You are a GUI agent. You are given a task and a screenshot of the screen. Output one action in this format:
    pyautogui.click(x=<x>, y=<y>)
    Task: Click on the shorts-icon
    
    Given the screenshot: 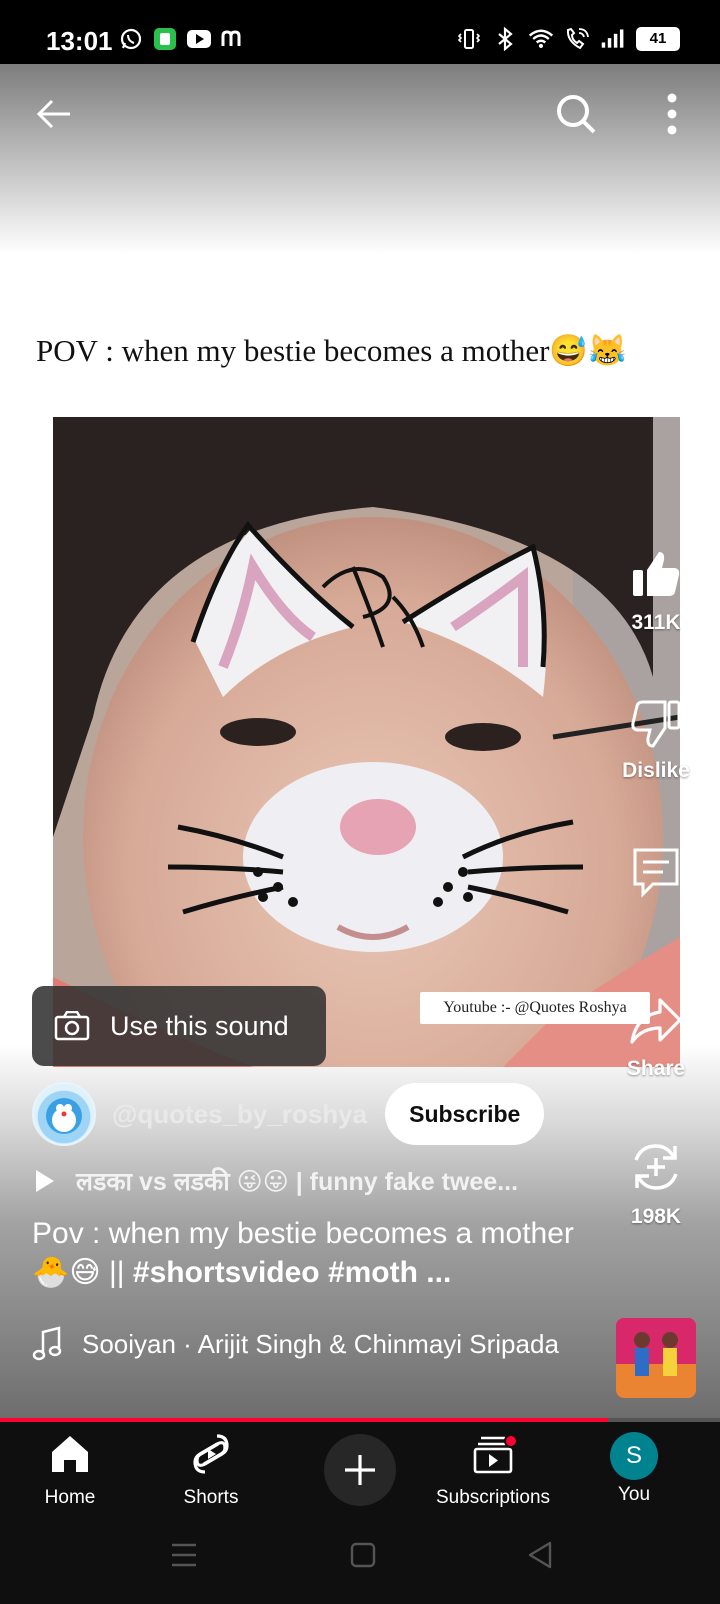 What is the action you would take?
    pyautogui.click(x=211, y=1454)
    